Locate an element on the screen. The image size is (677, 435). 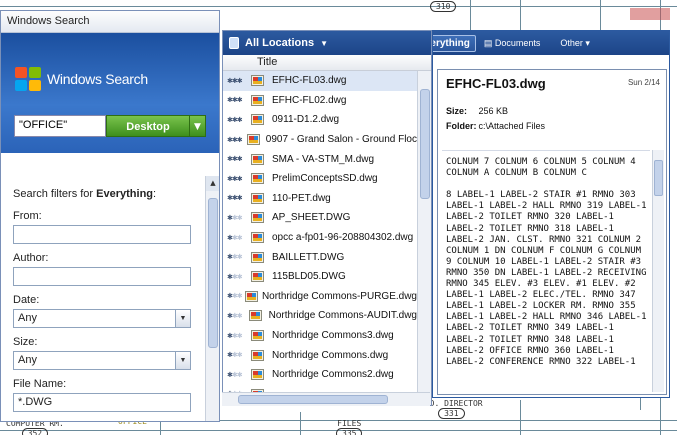
tab-other: Other ▾ is located at coordinates (575, 43).